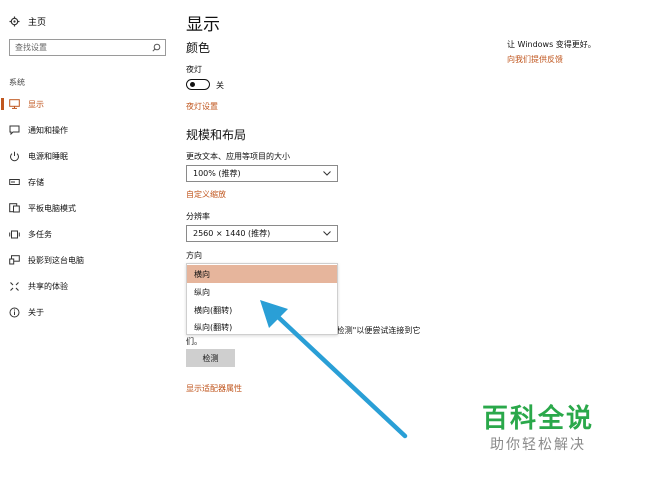 This screenshot has height=487, width=650. What do you see at coordinates (535, 59) in the screenshot?
I see `give-feedback-link: 向我们提供反馈` at bounding box center [535, 59].